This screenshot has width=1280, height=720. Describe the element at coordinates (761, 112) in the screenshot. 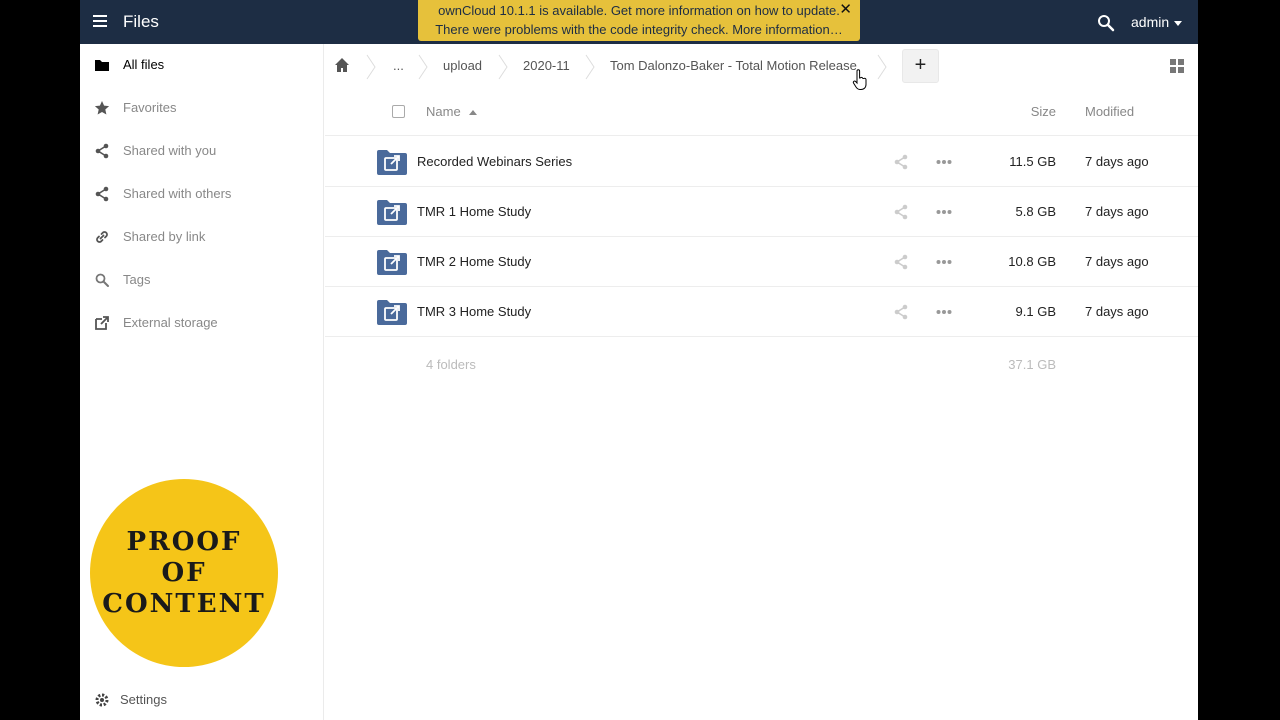

I see `filelist-header: Name Size Modified` at that location.